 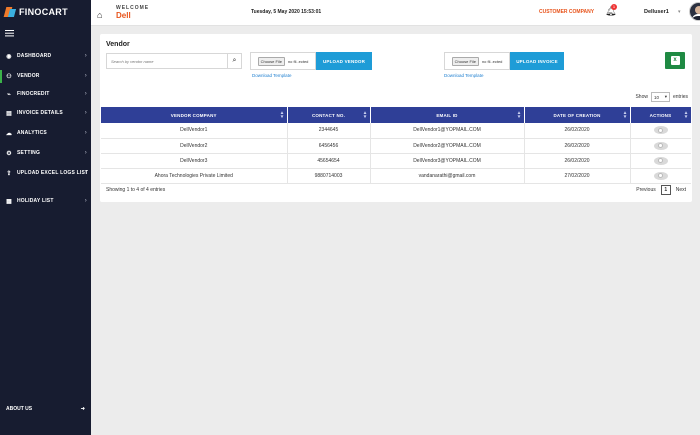 I want to click on sidebar-item-setting: ⚙ SETTING ›, so click(x=45, y=153).